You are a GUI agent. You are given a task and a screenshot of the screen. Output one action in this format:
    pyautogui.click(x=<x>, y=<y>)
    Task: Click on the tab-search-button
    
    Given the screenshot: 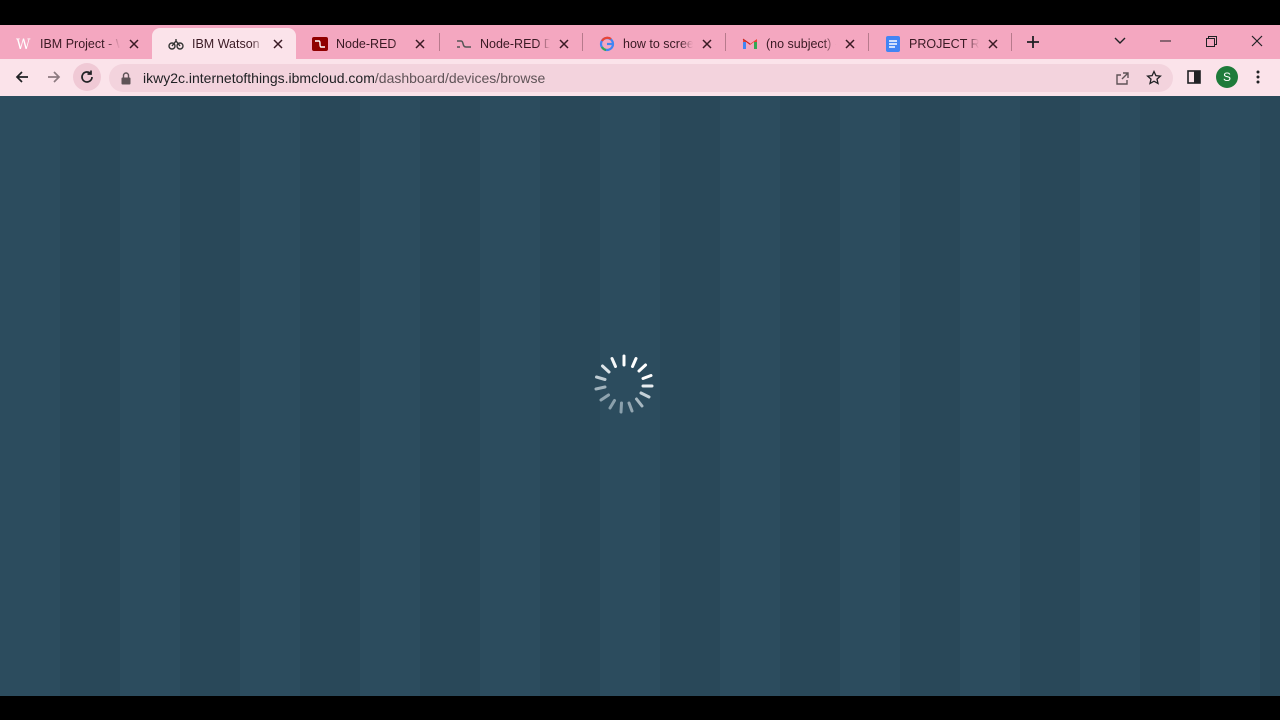 What is the action you would take?
    pyautogui.click(x=1120, y=41)
    